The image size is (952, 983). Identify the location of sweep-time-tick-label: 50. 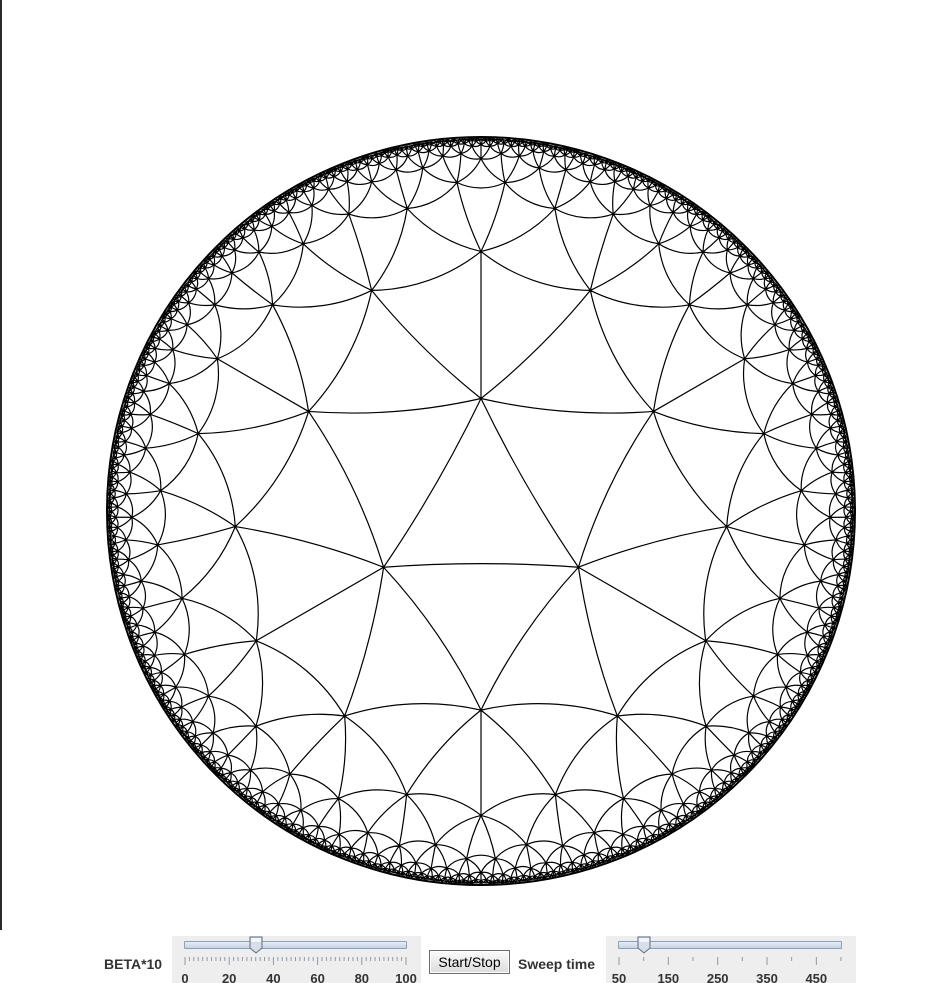
(619, 977).